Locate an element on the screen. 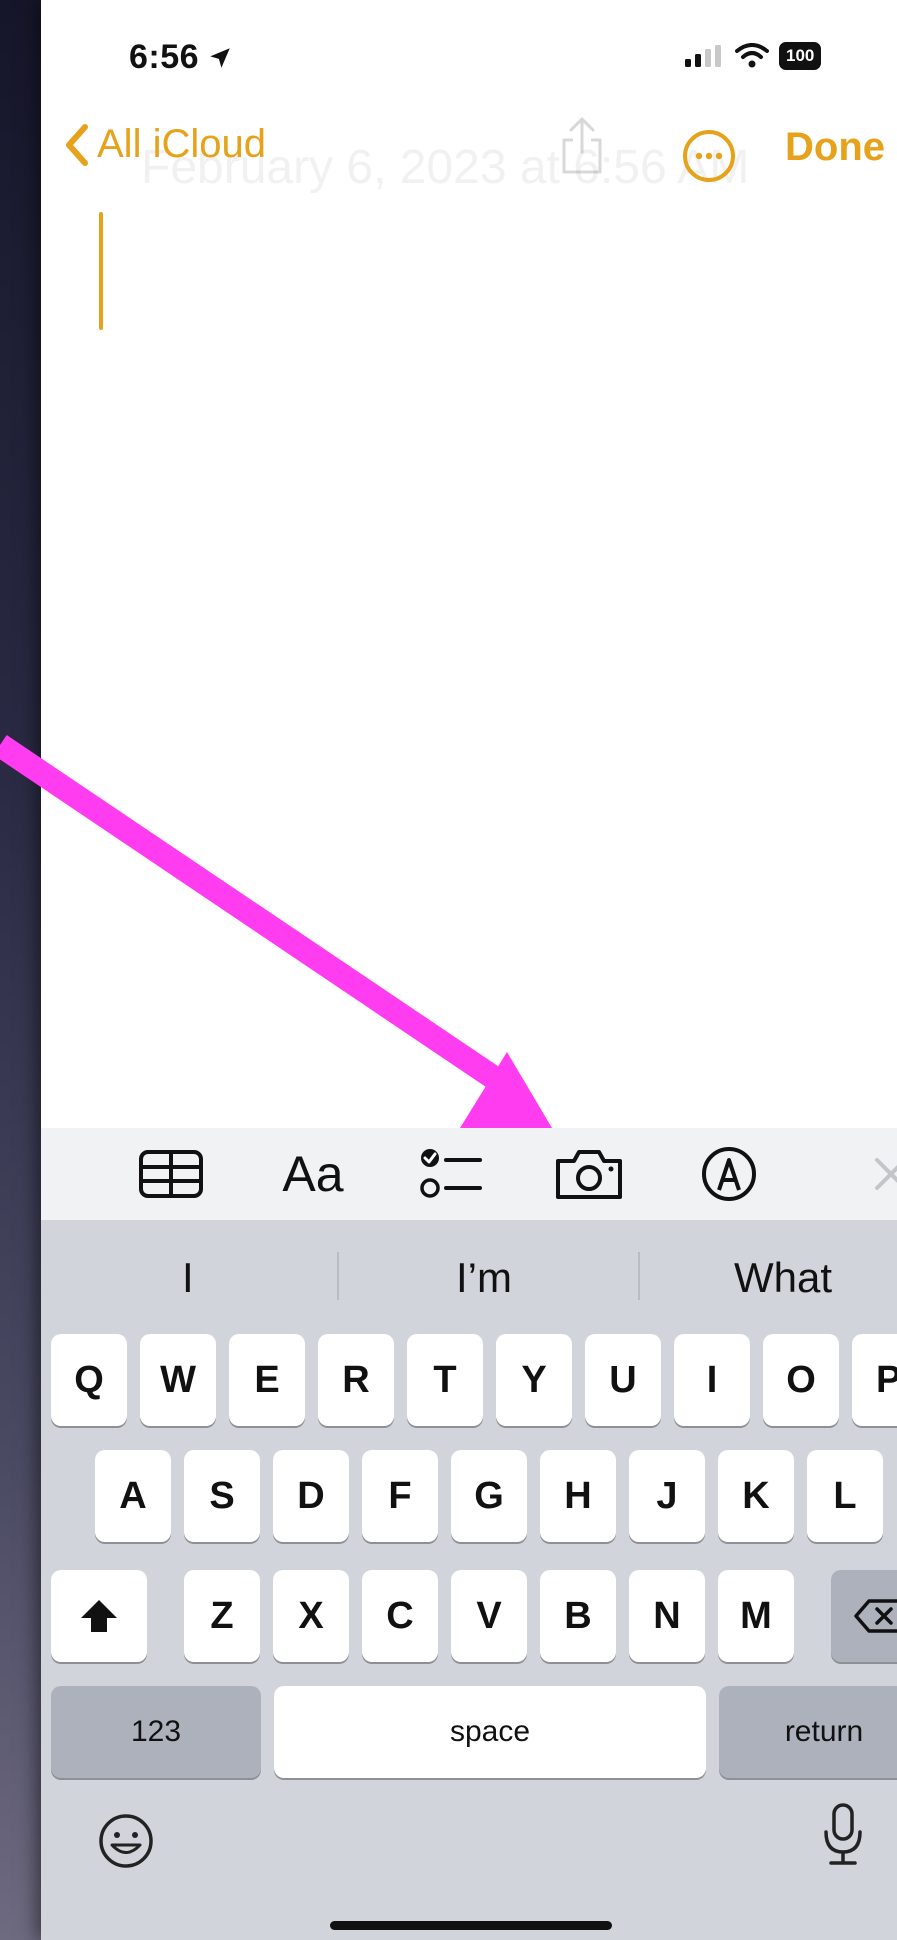 This screenshot has height=1940, width=897. text-cursor is located at coordinates (101, 271).